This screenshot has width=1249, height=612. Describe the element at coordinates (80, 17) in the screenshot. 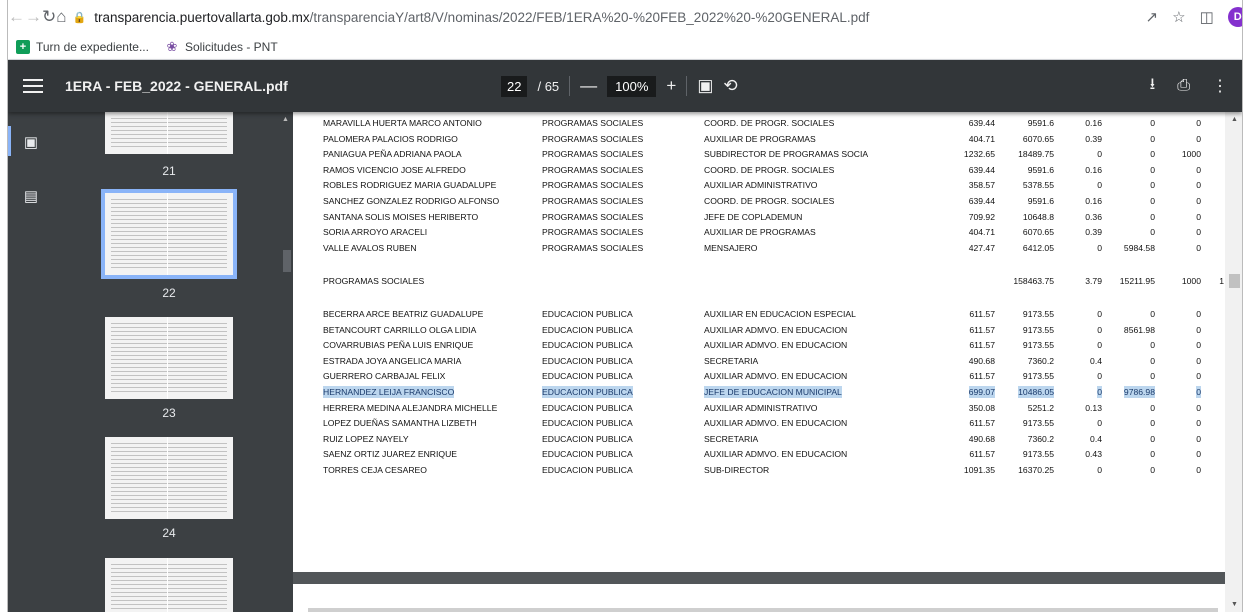

I see `lock-icon: 🔒` at that location.